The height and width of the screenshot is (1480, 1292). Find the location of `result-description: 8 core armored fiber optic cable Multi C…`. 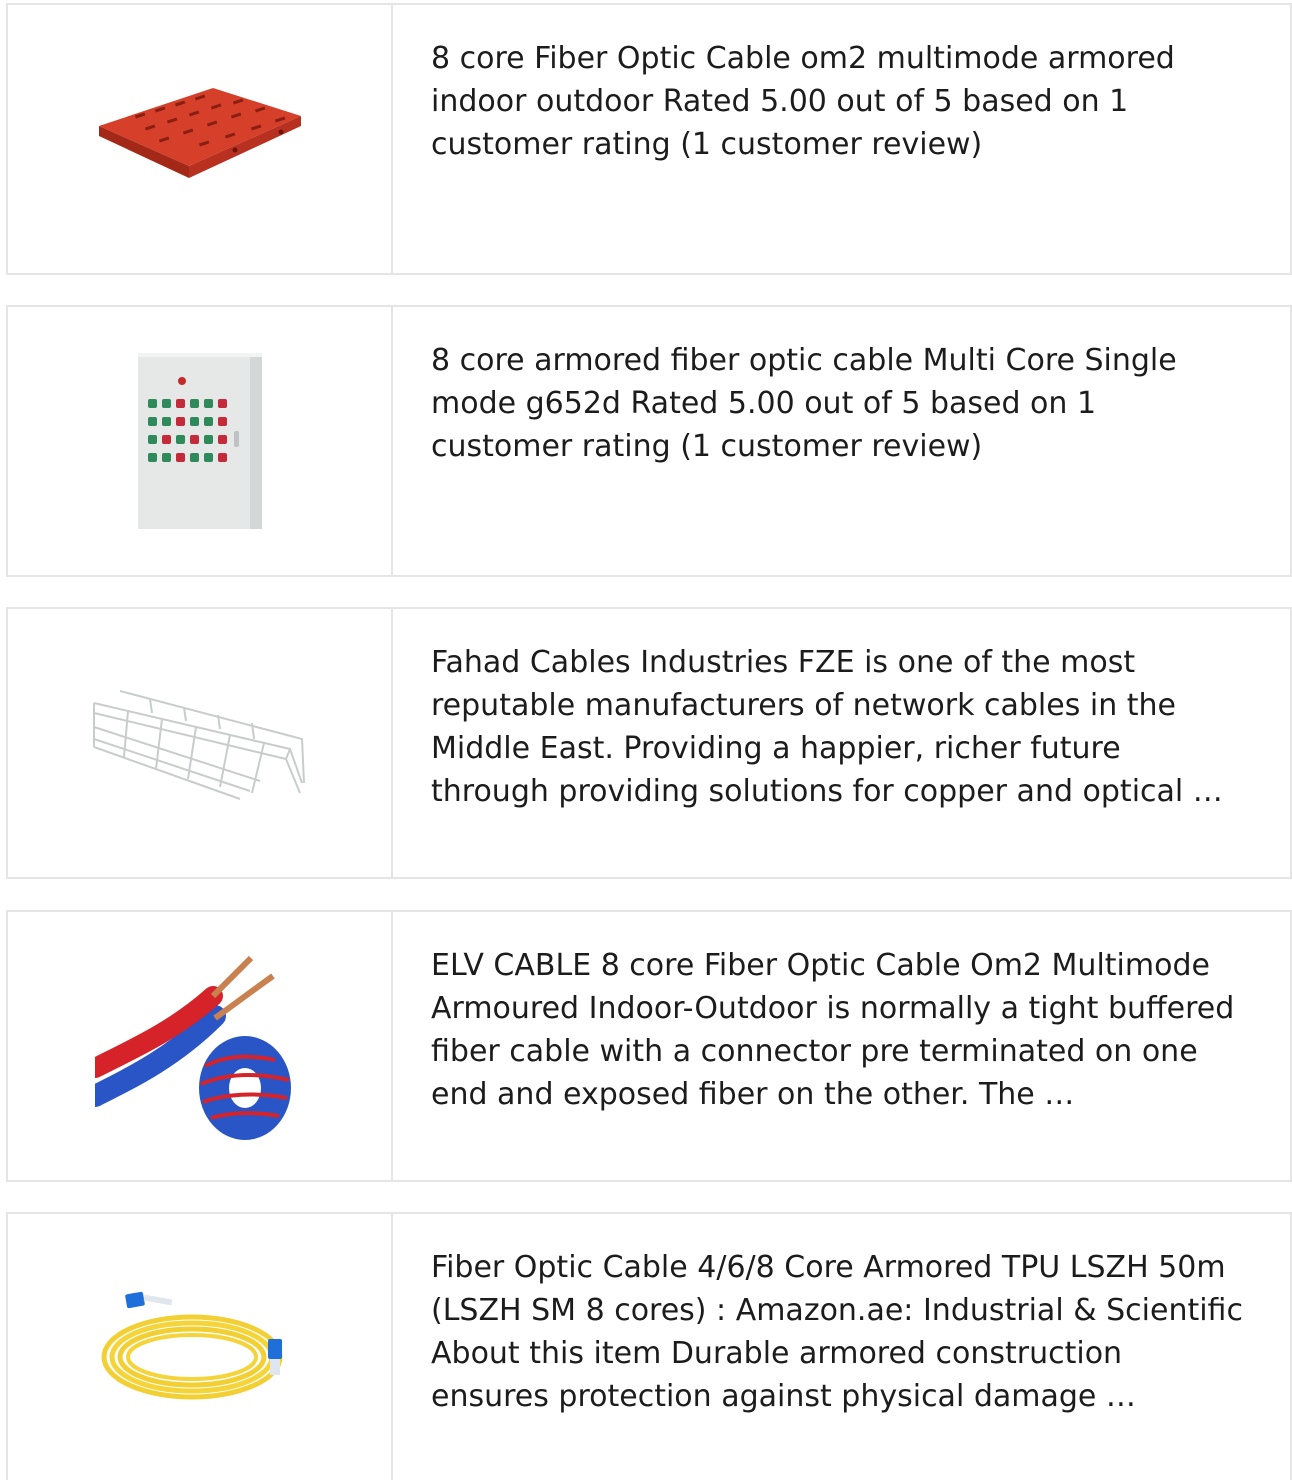

result-description: 8 core armored fiber optic cable Multi C… is located at coordinates (838, 403).